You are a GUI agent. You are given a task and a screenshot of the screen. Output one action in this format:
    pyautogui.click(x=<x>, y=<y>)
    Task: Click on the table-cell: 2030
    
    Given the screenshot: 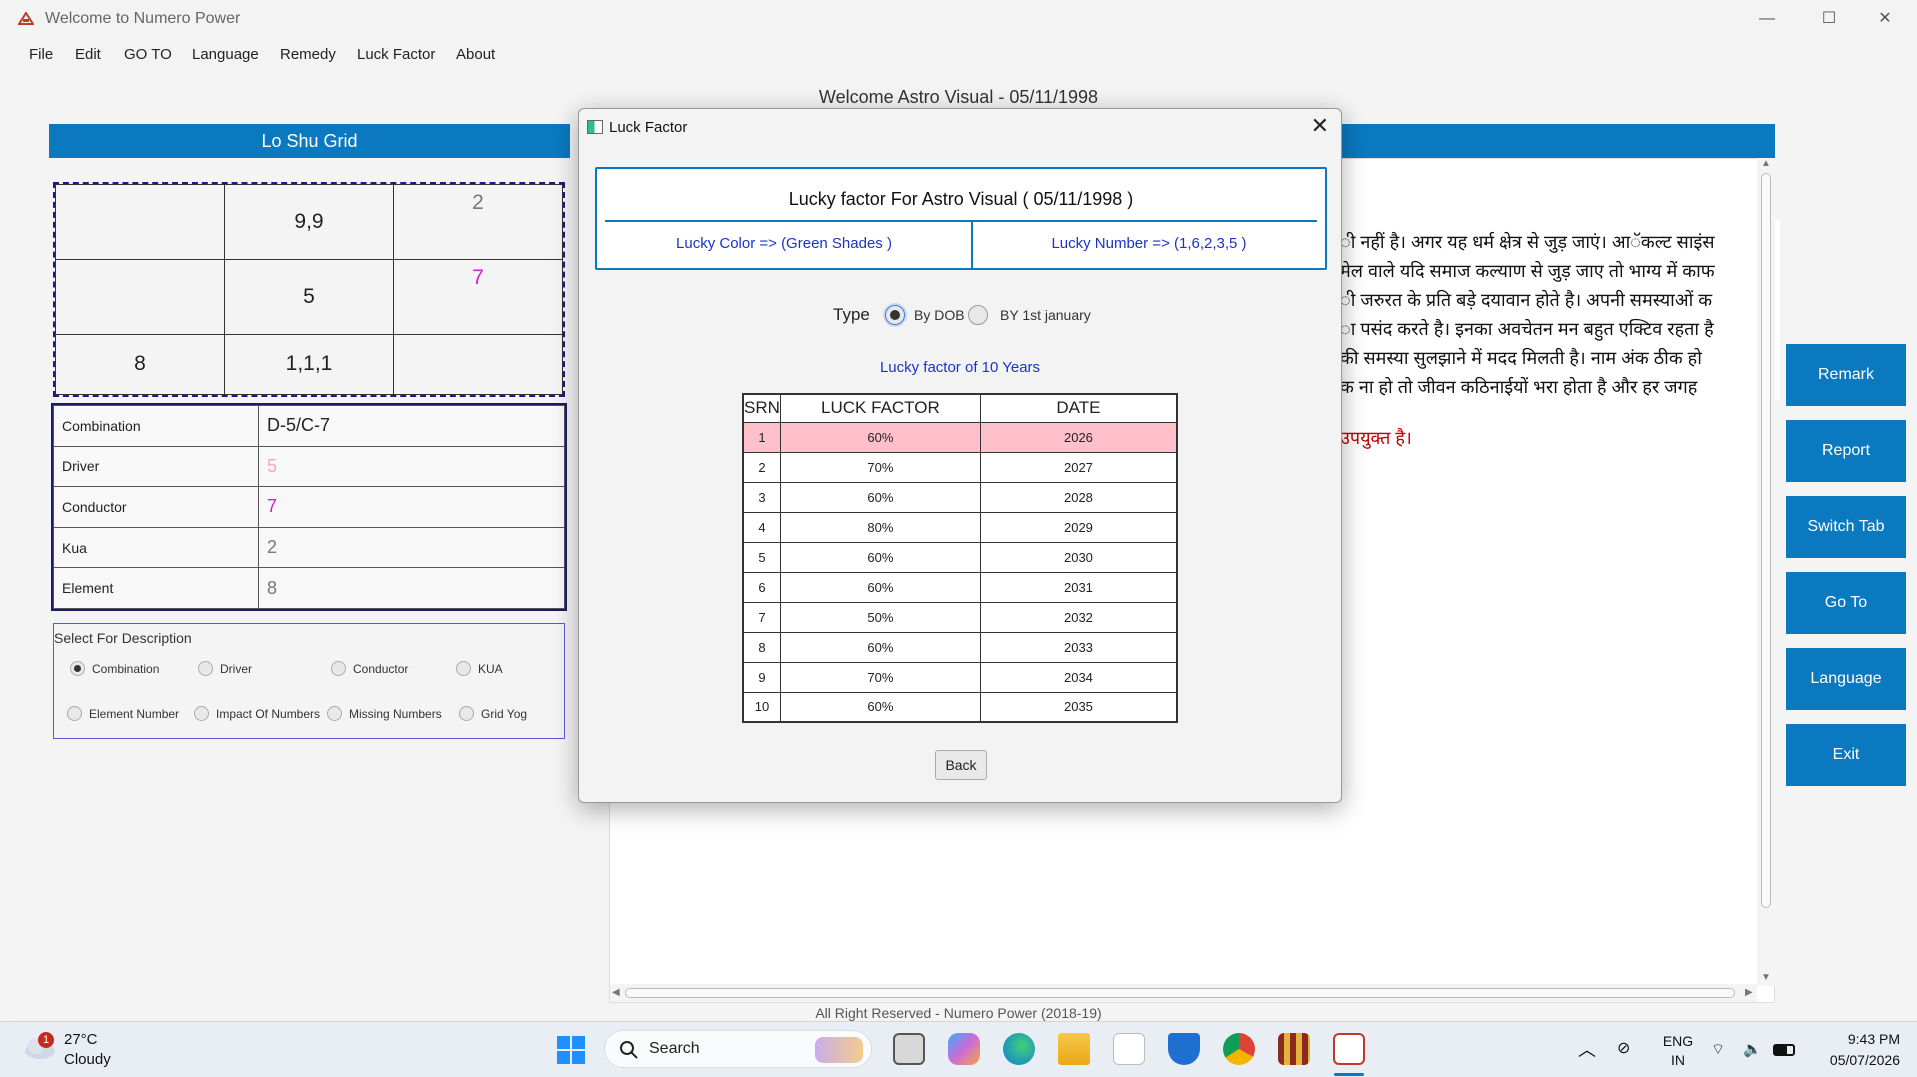 What is the action you would take?
    pyautogui.click(x=1078, y=557)
    